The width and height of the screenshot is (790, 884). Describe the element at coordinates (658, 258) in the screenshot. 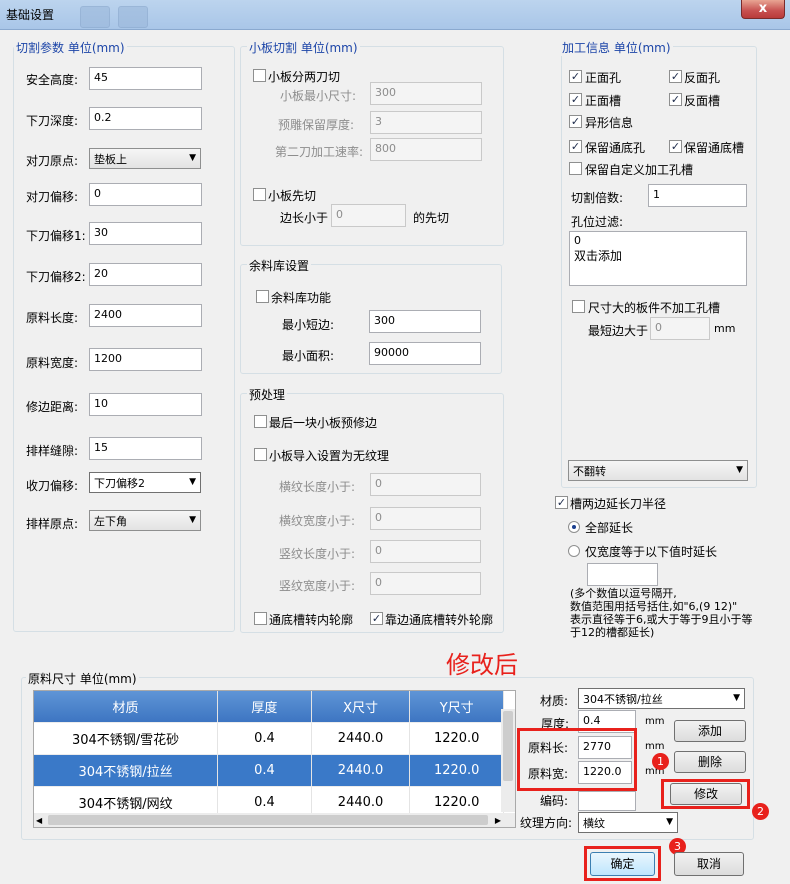

I see `hole-filter-list: 0 双击添加` at that location.